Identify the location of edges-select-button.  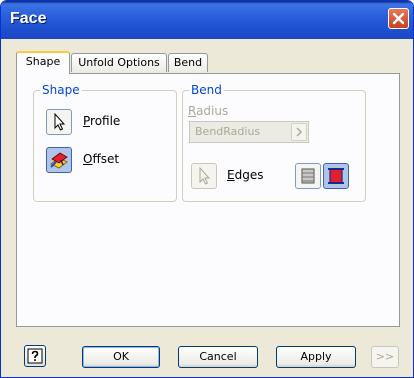
(204, 176).